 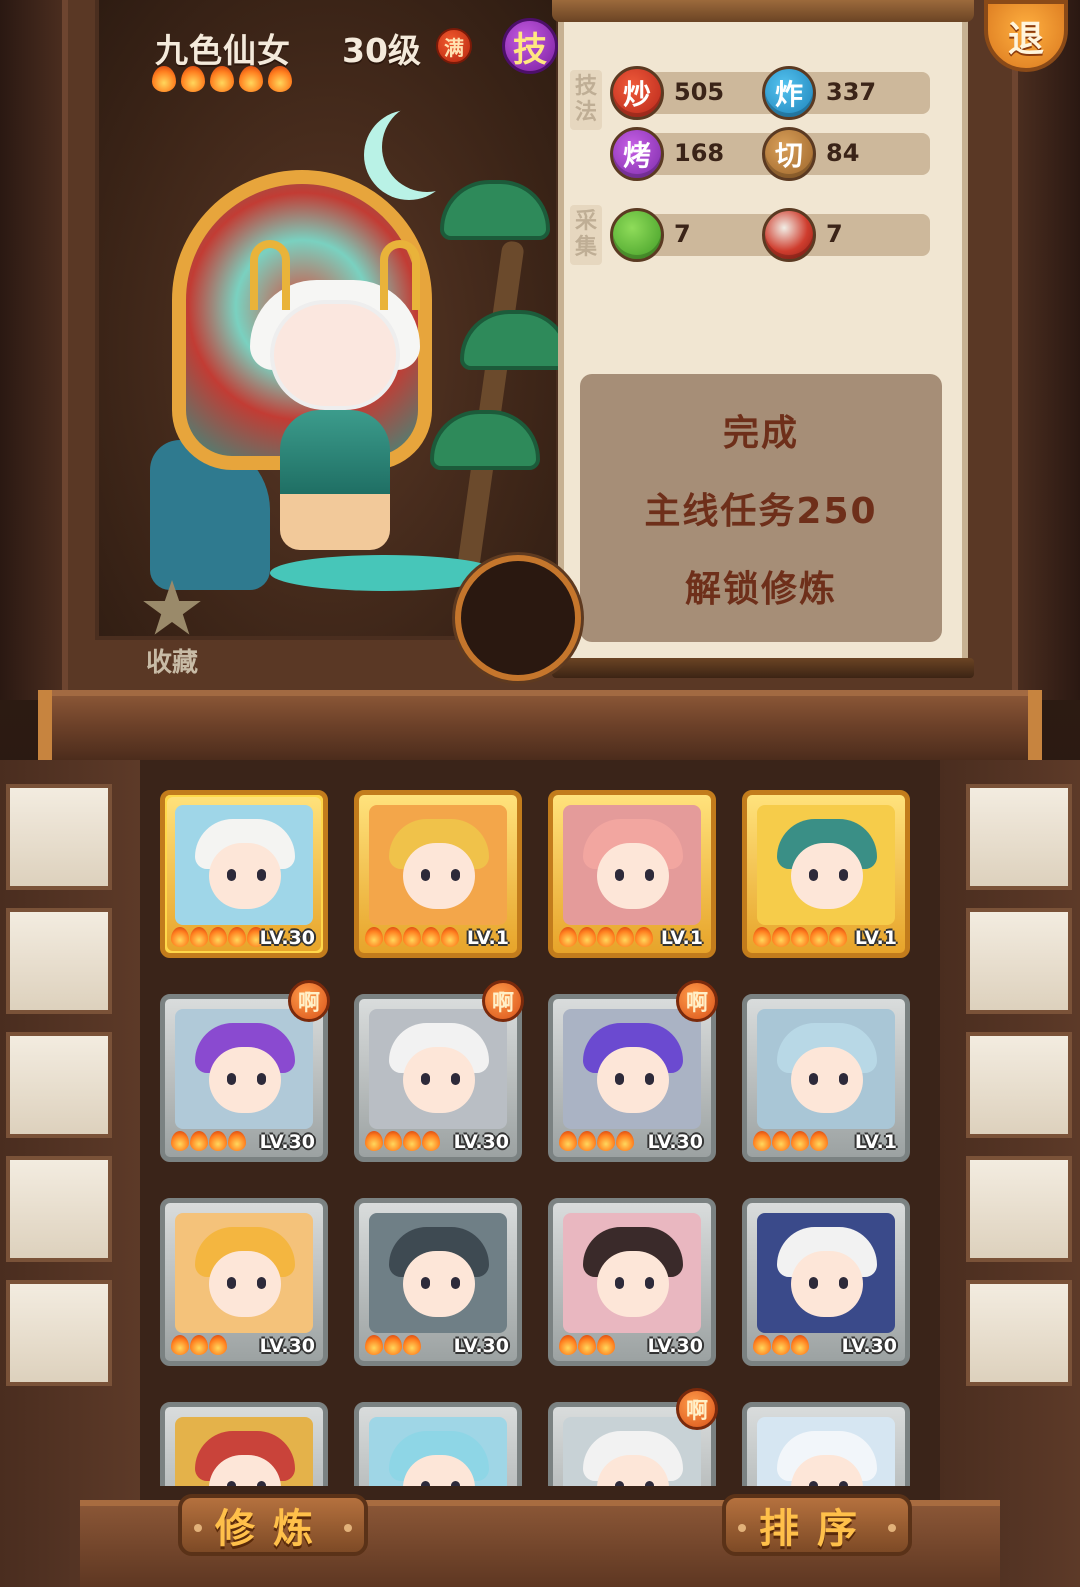 I want to click on scroll-rod-top, so click(x=763, y=11).